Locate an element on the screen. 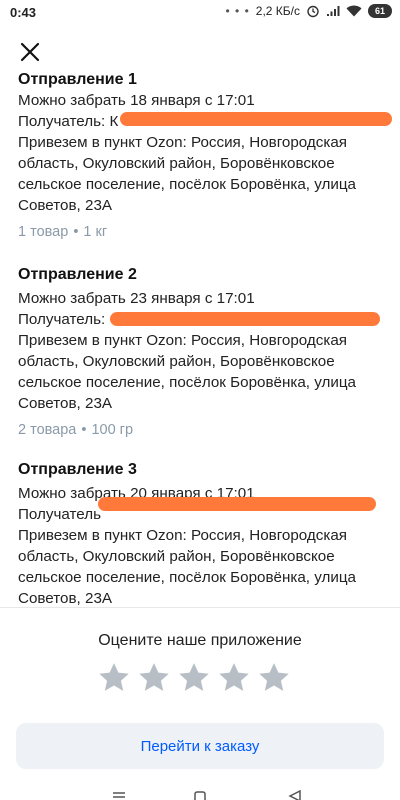 Image resolution: width=400 pixels, height=800 pixels. rating-section: Оцените наше приложение is located at coordinates (200, 653).